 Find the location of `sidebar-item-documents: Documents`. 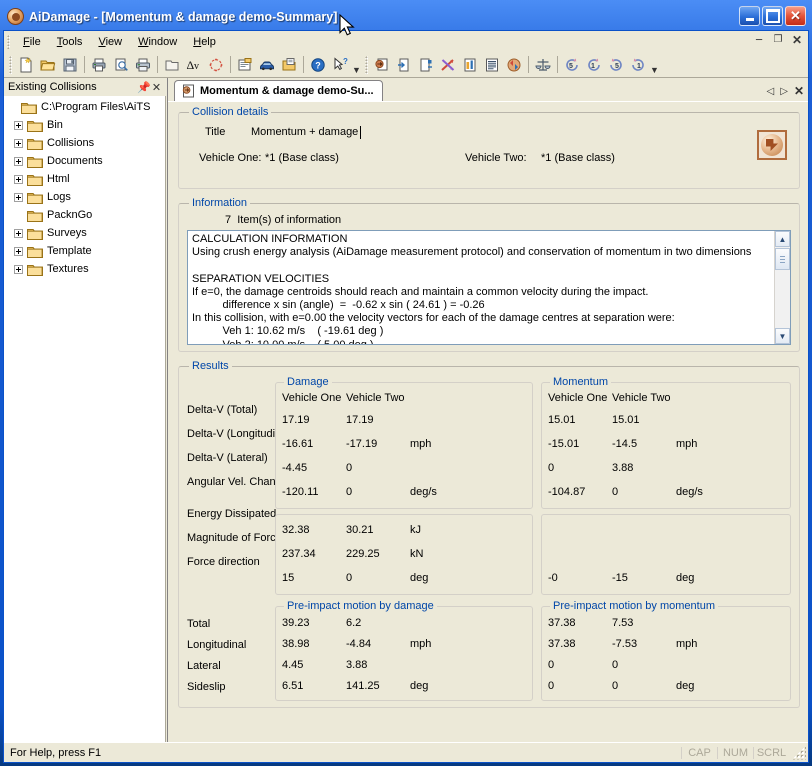

sidebar-item-documents: Documents is located at coordinates (84, 161).